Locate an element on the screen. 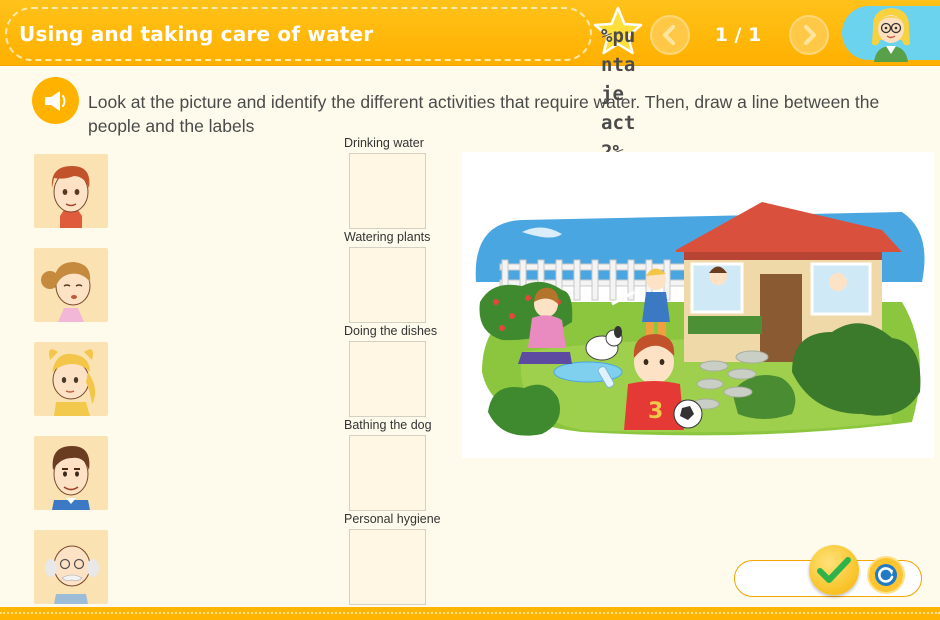 The width and height of the screenshot is (940, 620). person-girl-with-bun is located at coordinates (71, 285).